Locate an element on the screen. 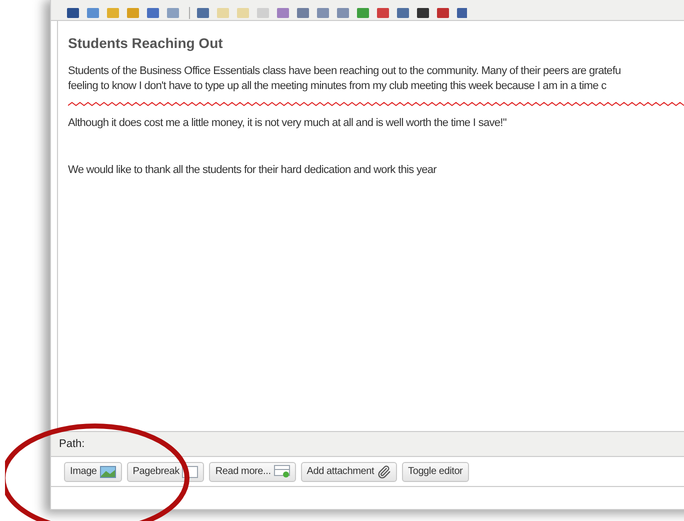  editor-button: Toggle editor is located at coordinates (435, 472).